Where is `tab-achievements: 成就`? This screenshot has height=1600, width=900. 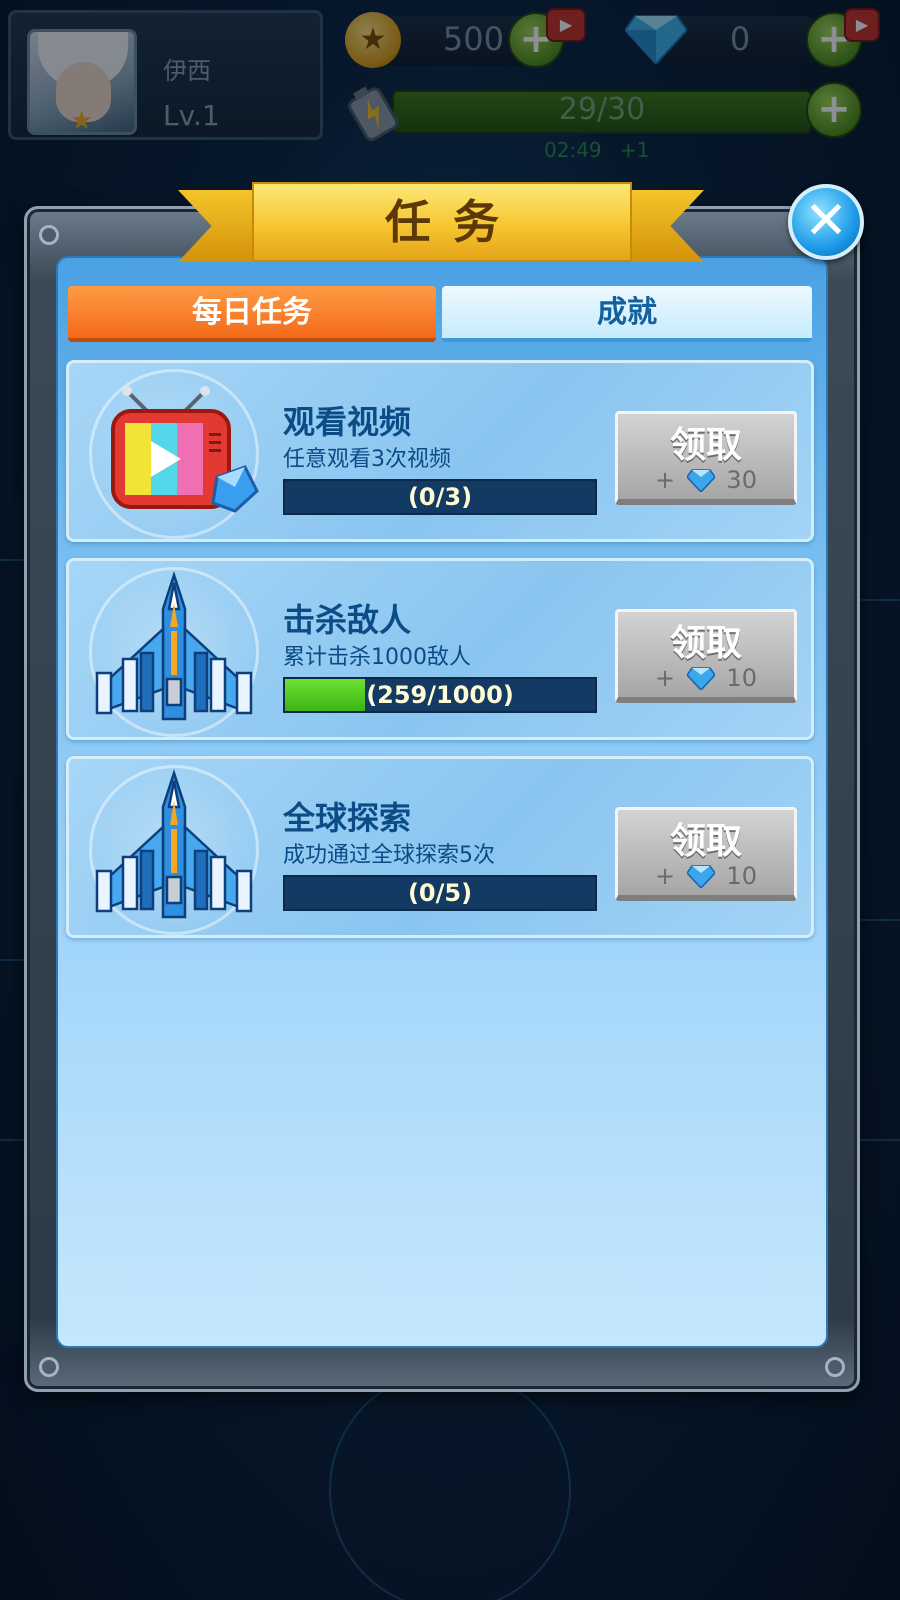
tab-achievements: 成就 is located at coordinates (627, 314).